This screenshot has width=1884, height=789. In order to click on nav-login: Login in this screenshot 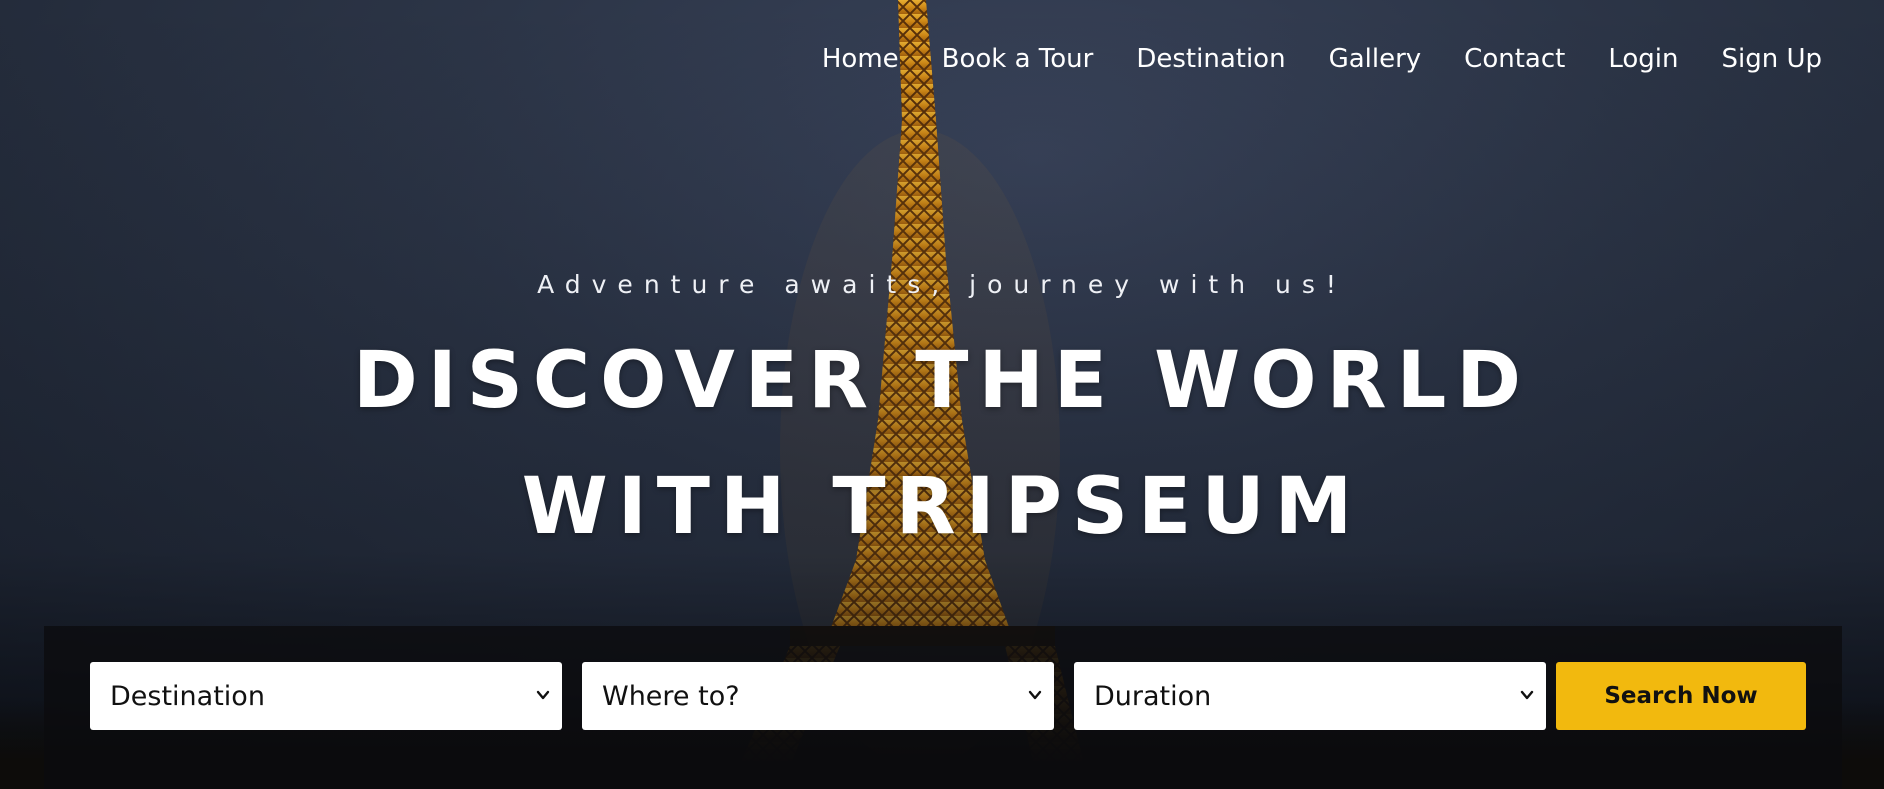, I will do `click(1643, 59)`.